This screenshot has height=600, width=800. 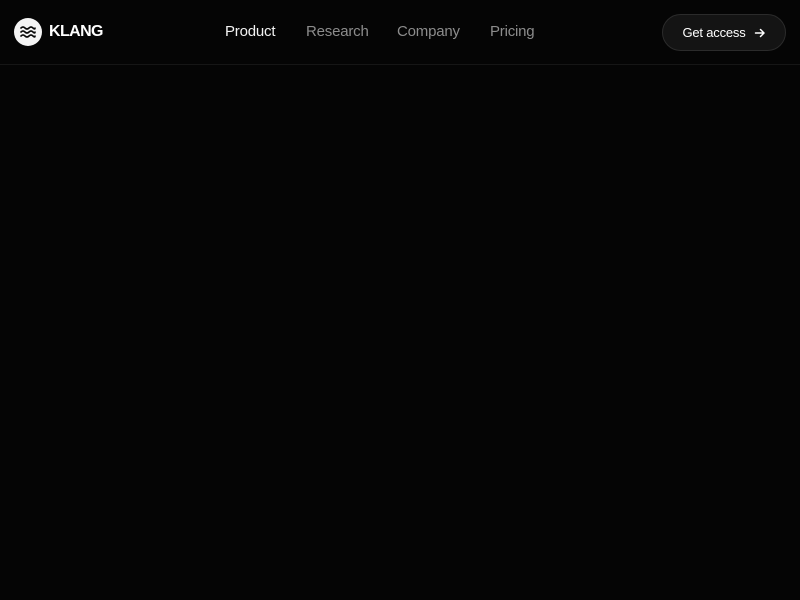 I want to click on brand-home-link: KLANG, so click(x=58, y=32).